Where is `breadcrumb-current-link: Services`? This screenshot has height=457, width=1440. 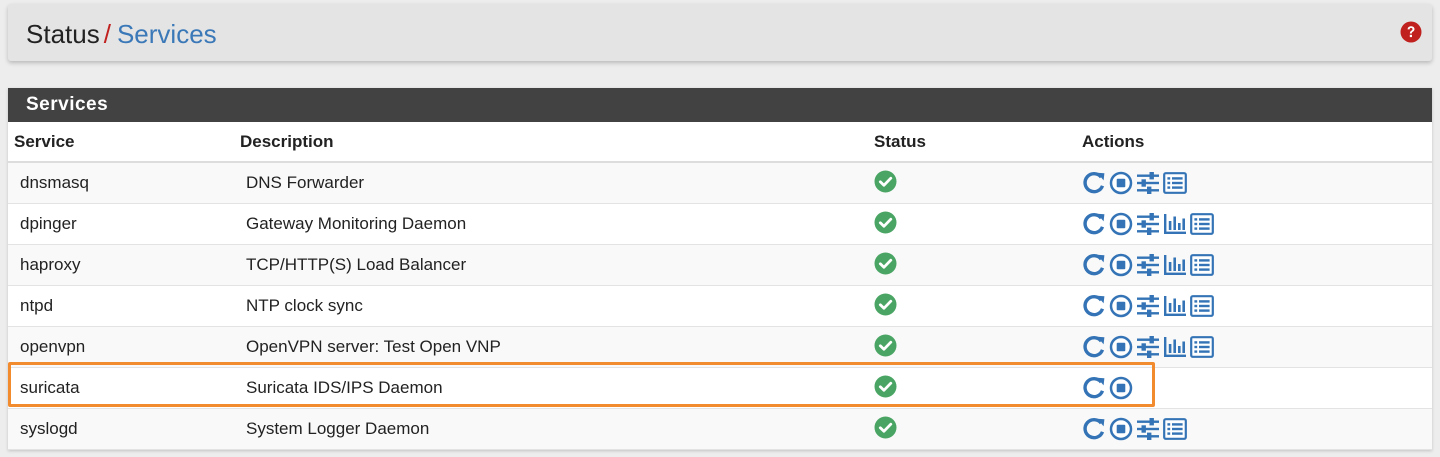 breadcrumb-current-link: Services is located at coordinates (167, 34).